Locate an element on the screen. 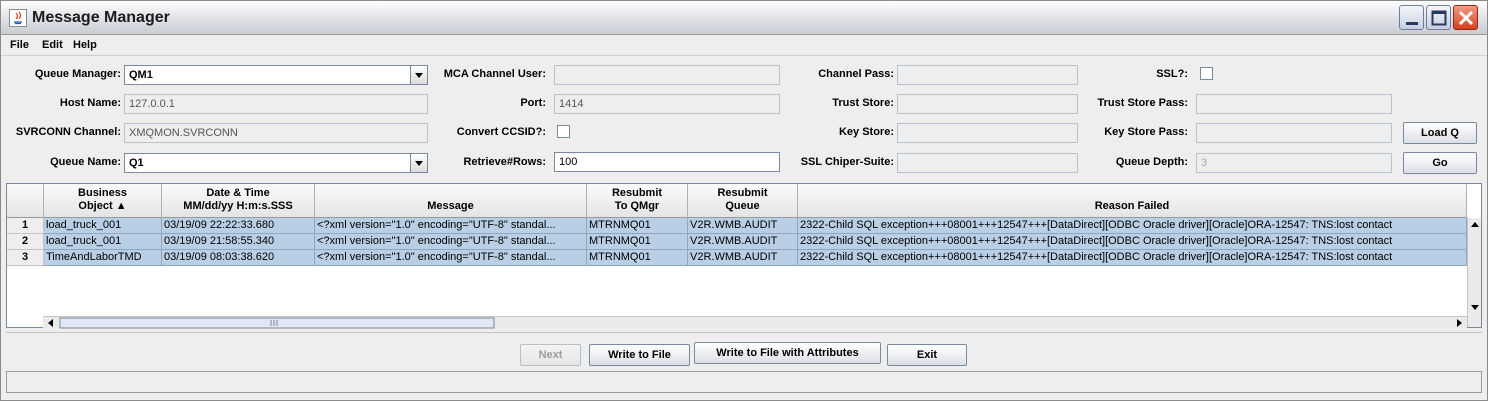 This screenshot has width=1488, height=401. row-number: 3 is located at coordinates (25, 258).